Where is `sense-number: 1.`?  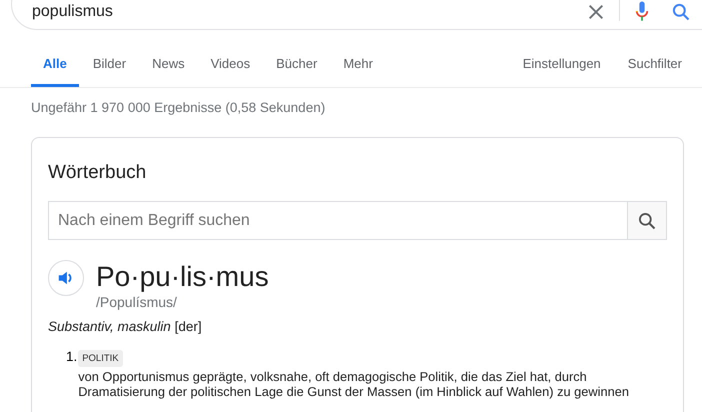 sense-number: 1. is located at coordinates (72, 357).